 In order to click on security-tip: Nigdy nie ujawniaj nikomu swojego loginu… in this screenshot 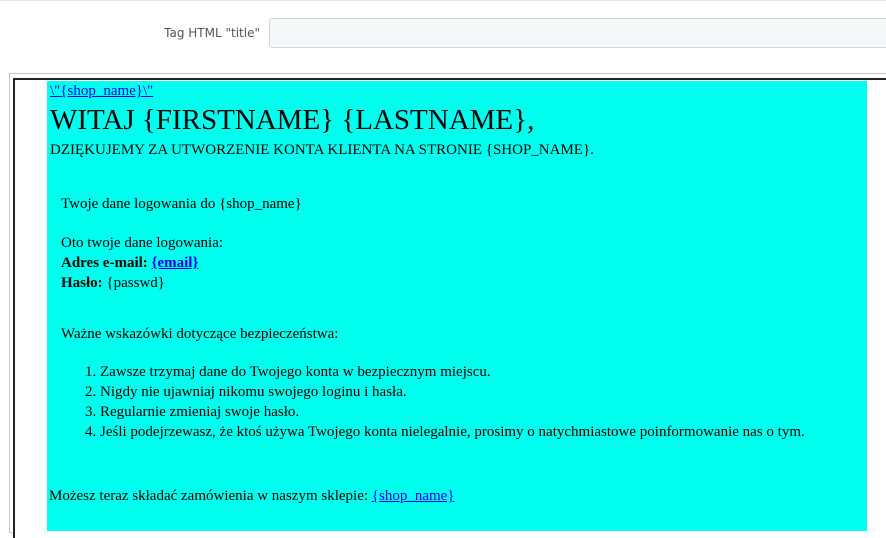, I will do `click(452, 392)`.